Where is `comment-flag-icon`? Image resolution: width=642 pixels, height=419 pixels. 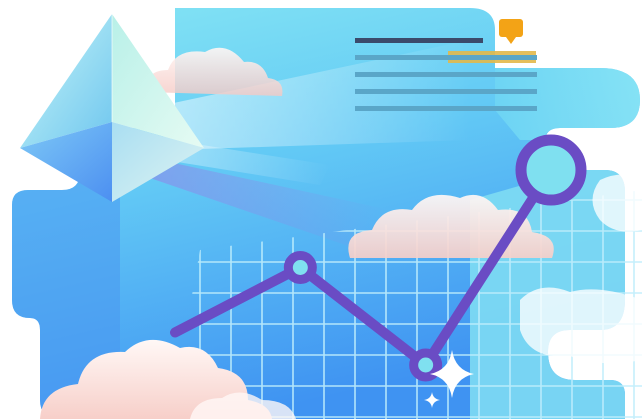 comment-flag-icon is located at coordinates (511, 31).